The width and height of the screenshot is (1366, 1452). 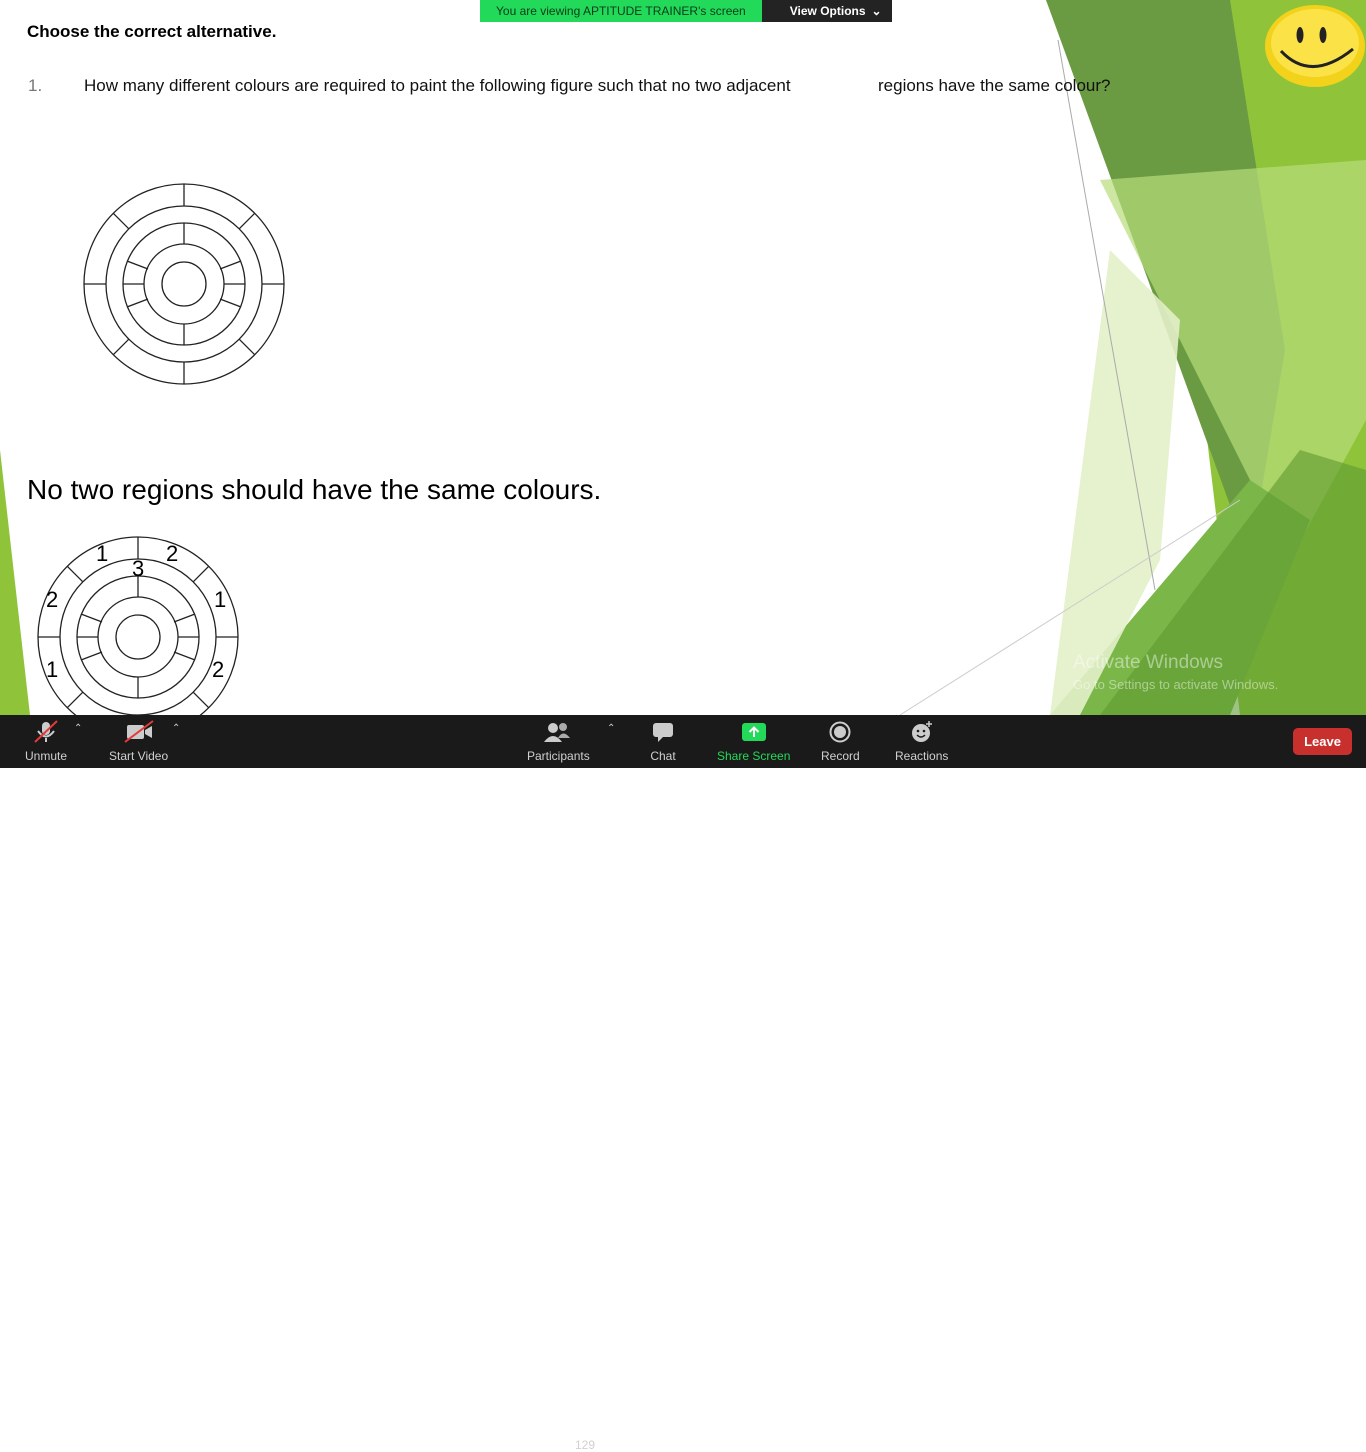 I want to click on record-button: Record, so click(x=840, y=741).